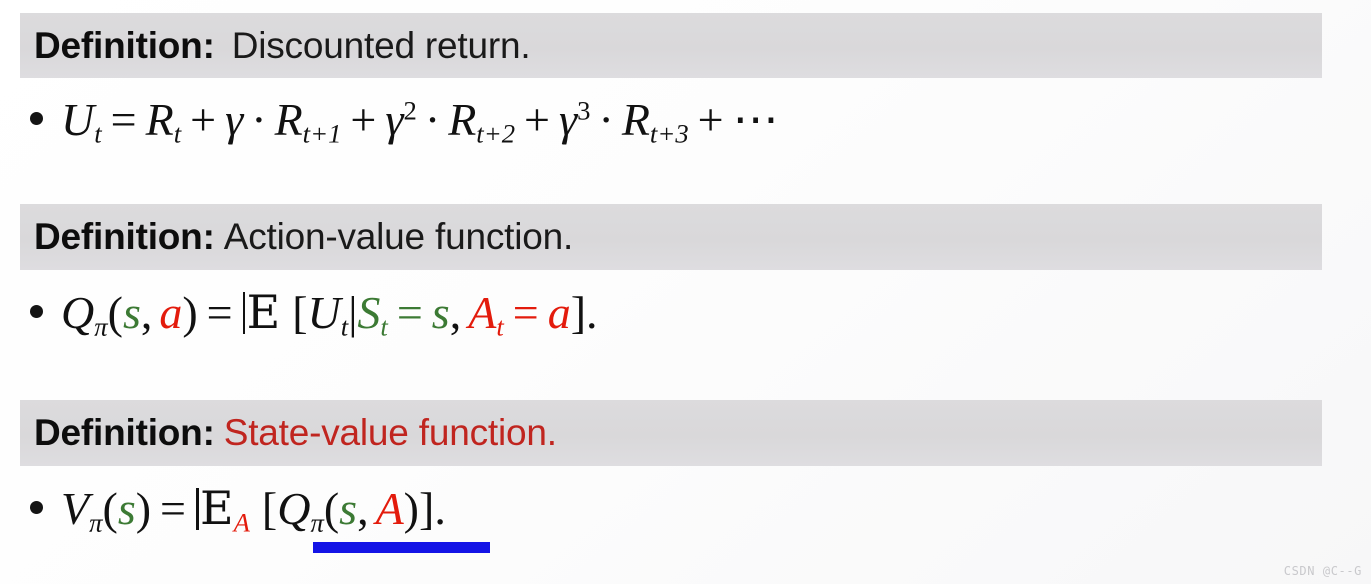 The image size is (1371, 584). What do you see at coordinates (171, 312) in the screenshot?
I see `math-arg-a: a` at bounding box center [171, 312].